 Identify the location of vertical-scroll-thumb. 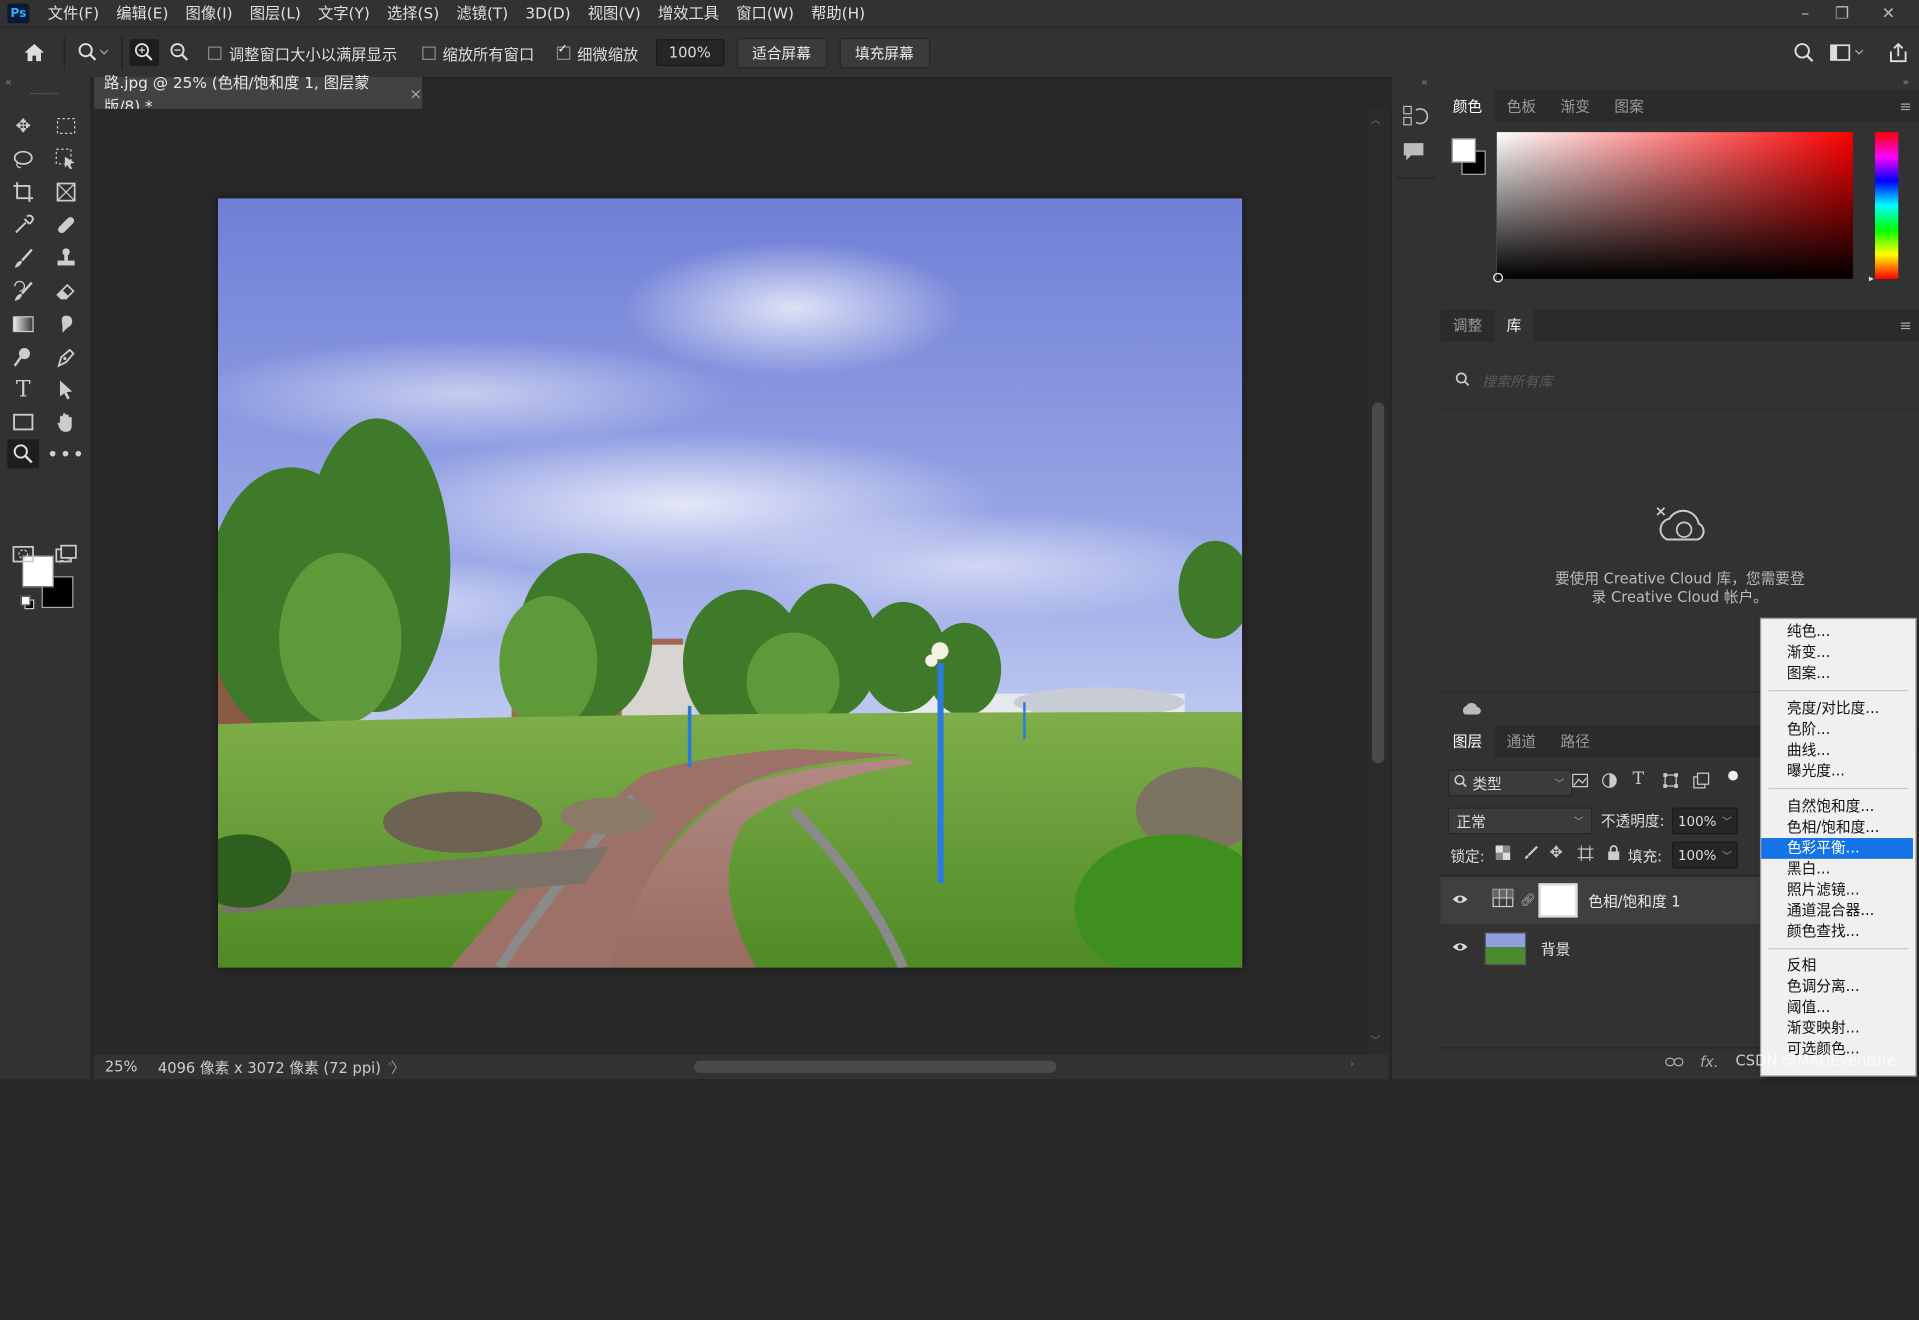
(1378, 583).